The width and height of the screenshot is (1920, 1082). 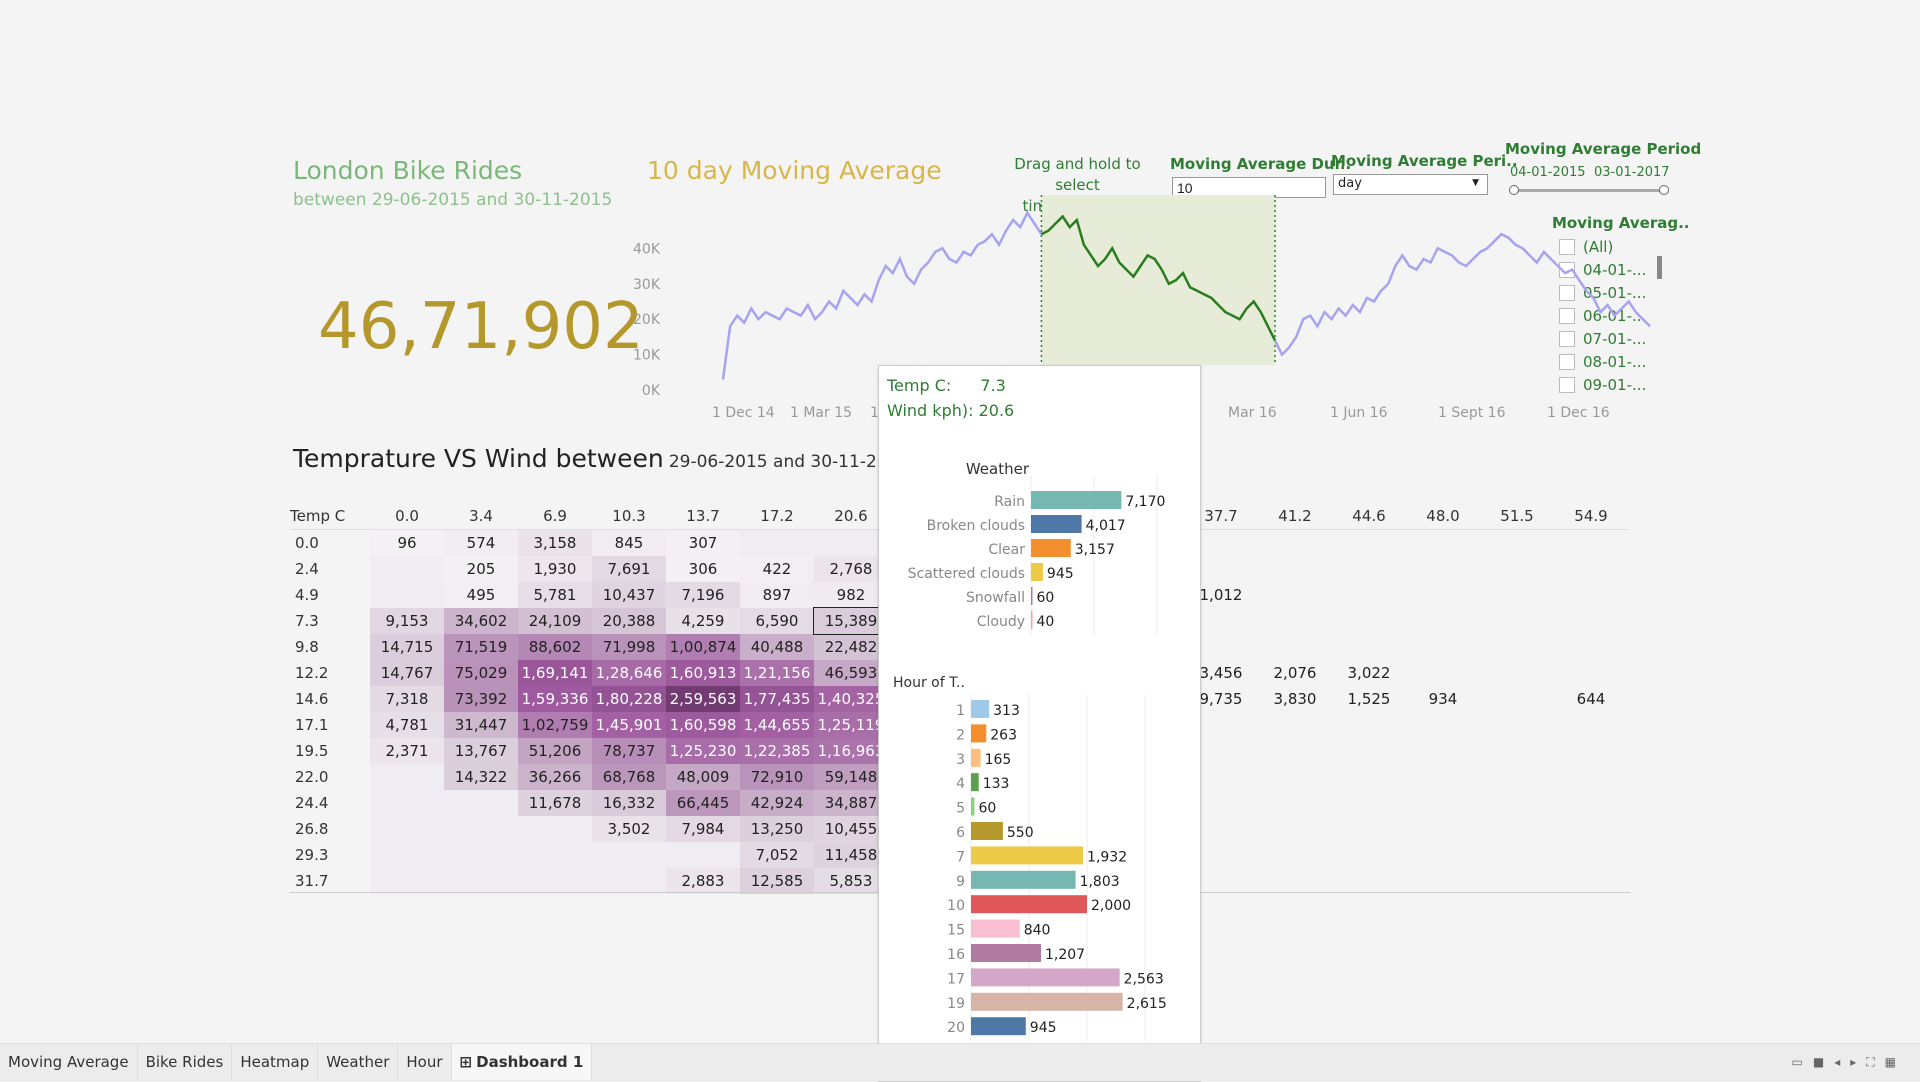 I want to click on heatmap-cell: 845, so click(x=629, y=542).